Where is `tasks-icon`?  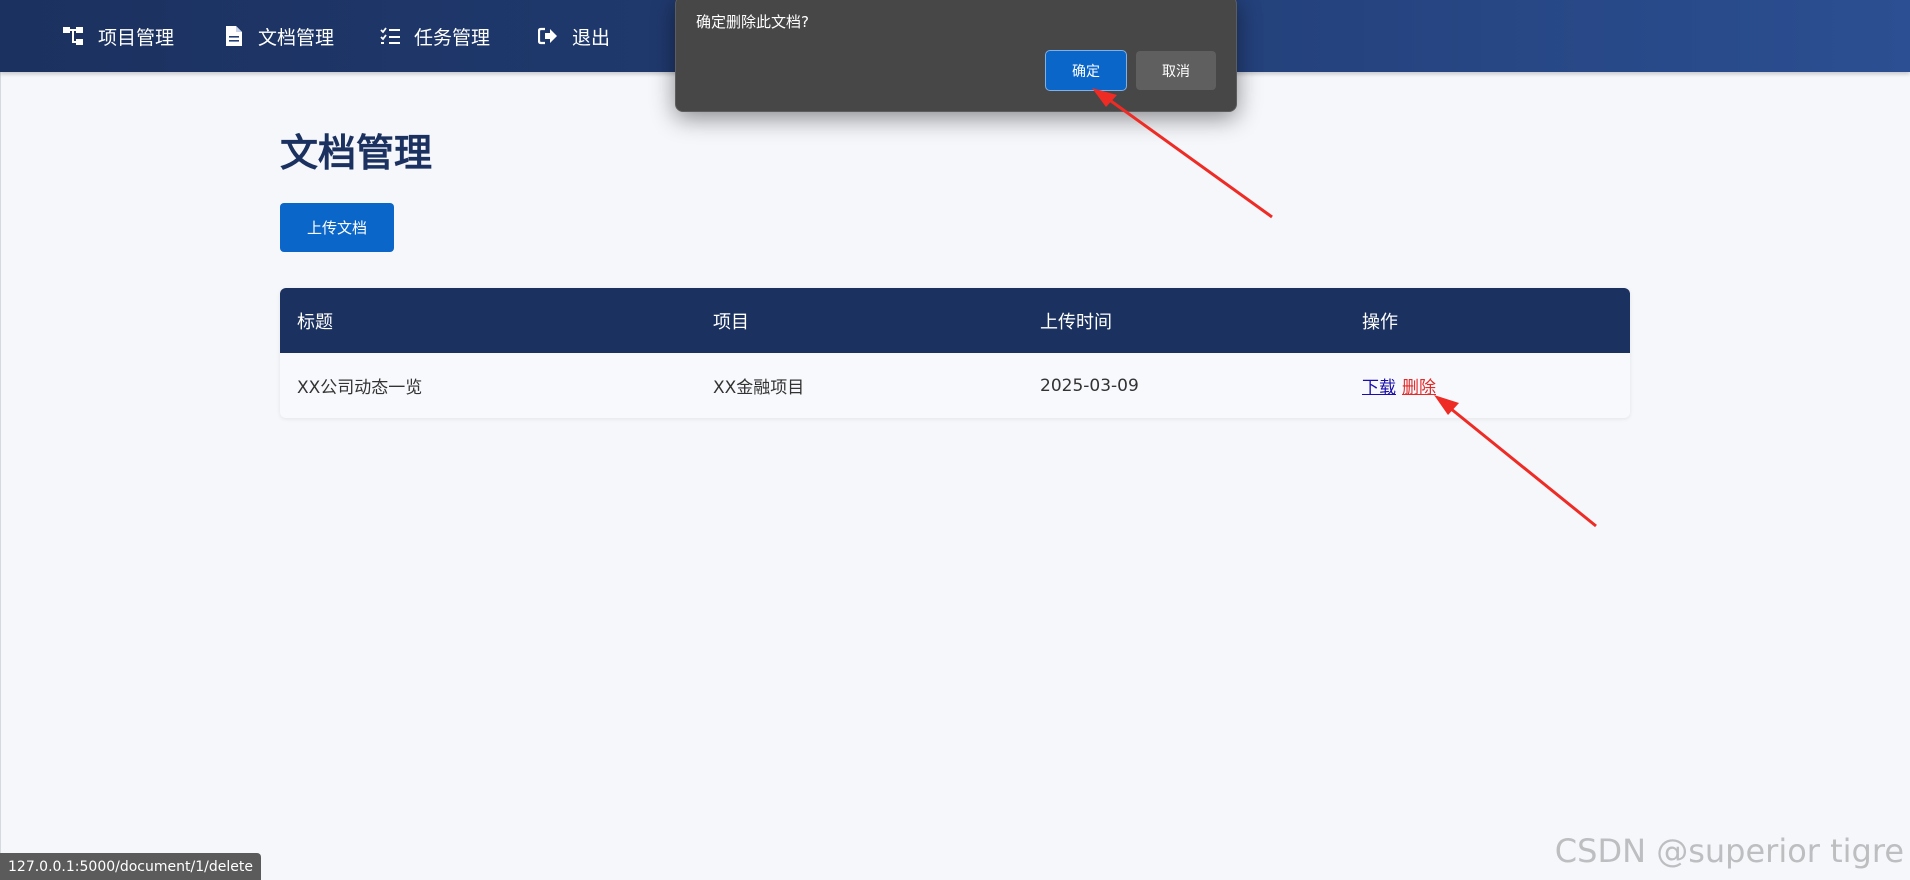 tasks-icon is located at coordinates (390, 36).